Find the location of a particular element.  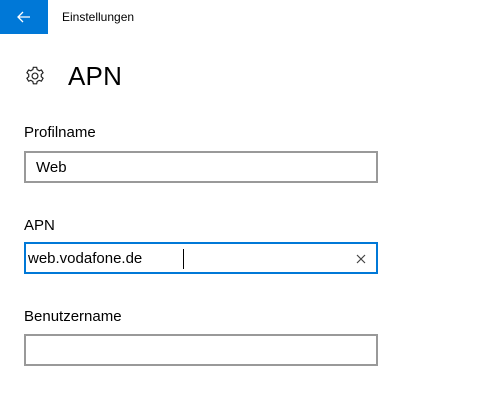

profile-name-input is located at coordinates (181, 167).